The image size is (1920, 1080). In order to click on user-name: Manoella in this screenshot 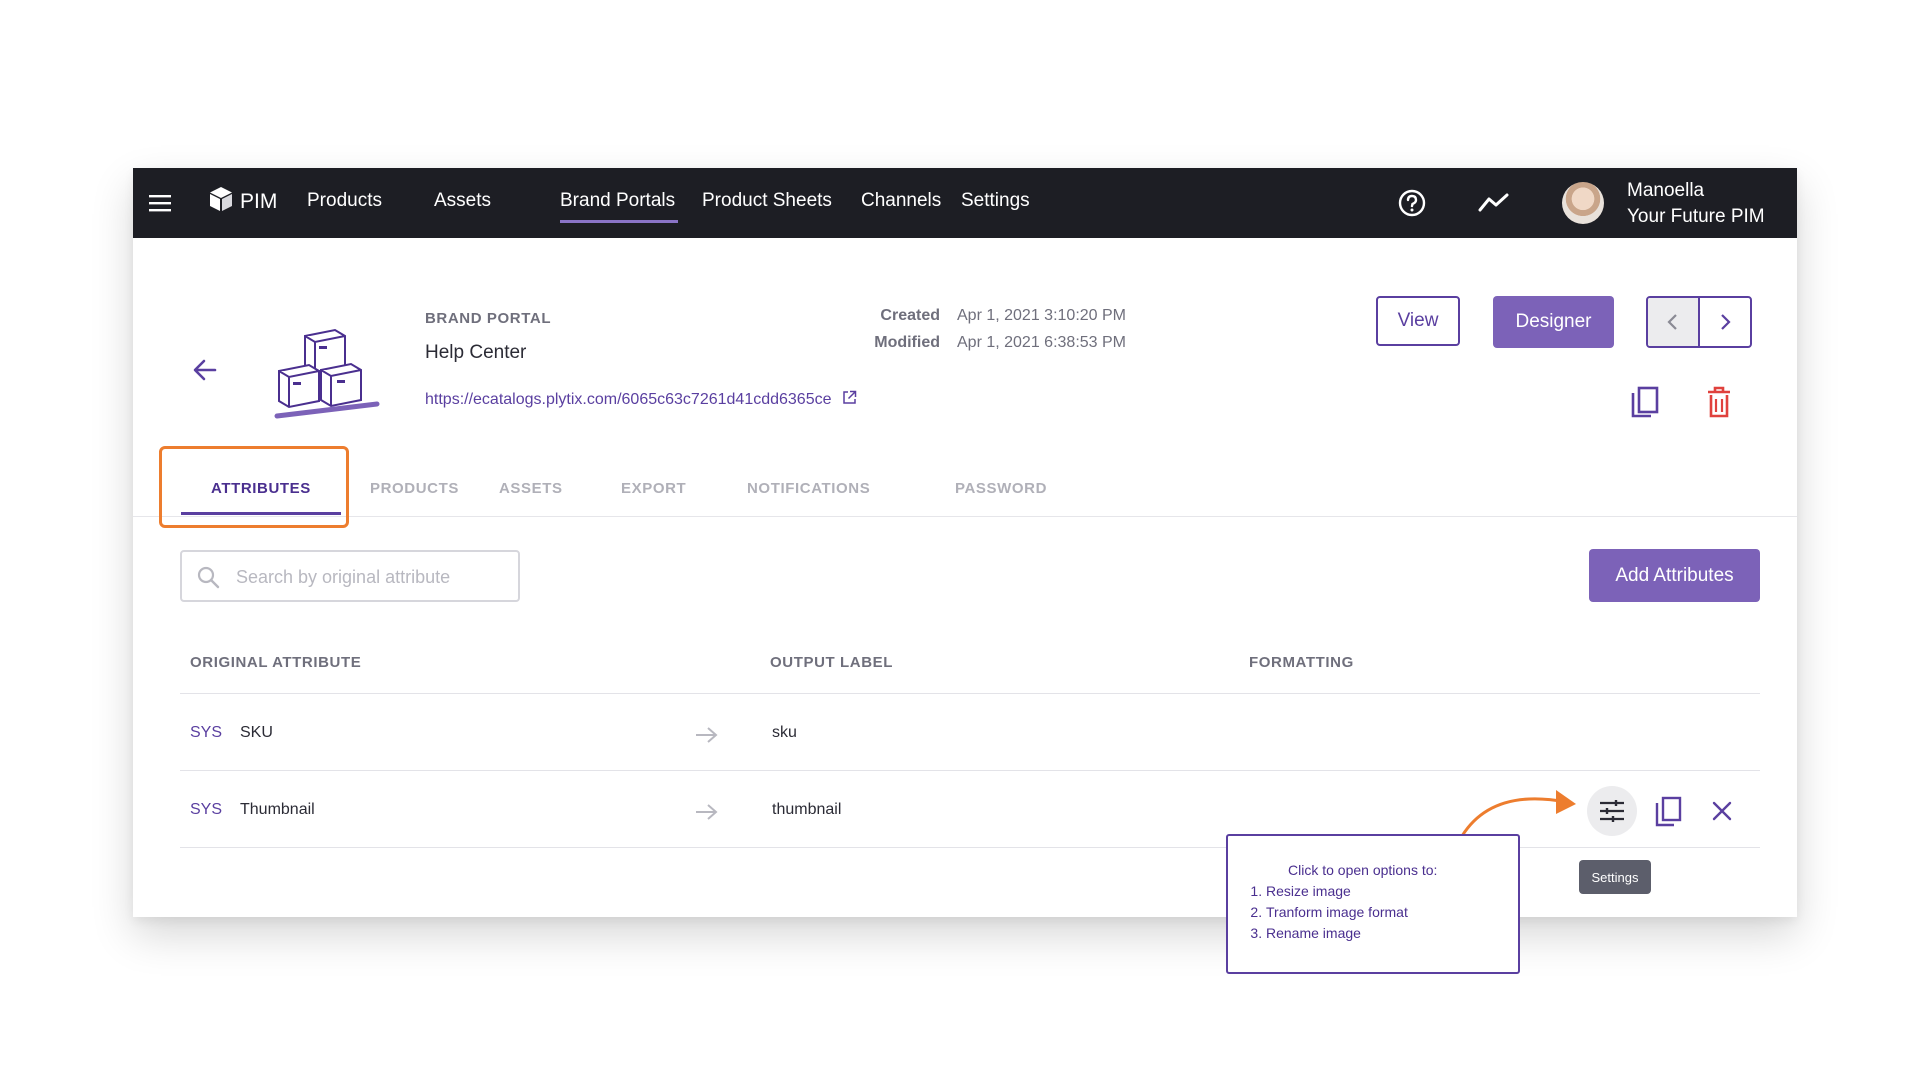, I will do `click(1666, 190)`.